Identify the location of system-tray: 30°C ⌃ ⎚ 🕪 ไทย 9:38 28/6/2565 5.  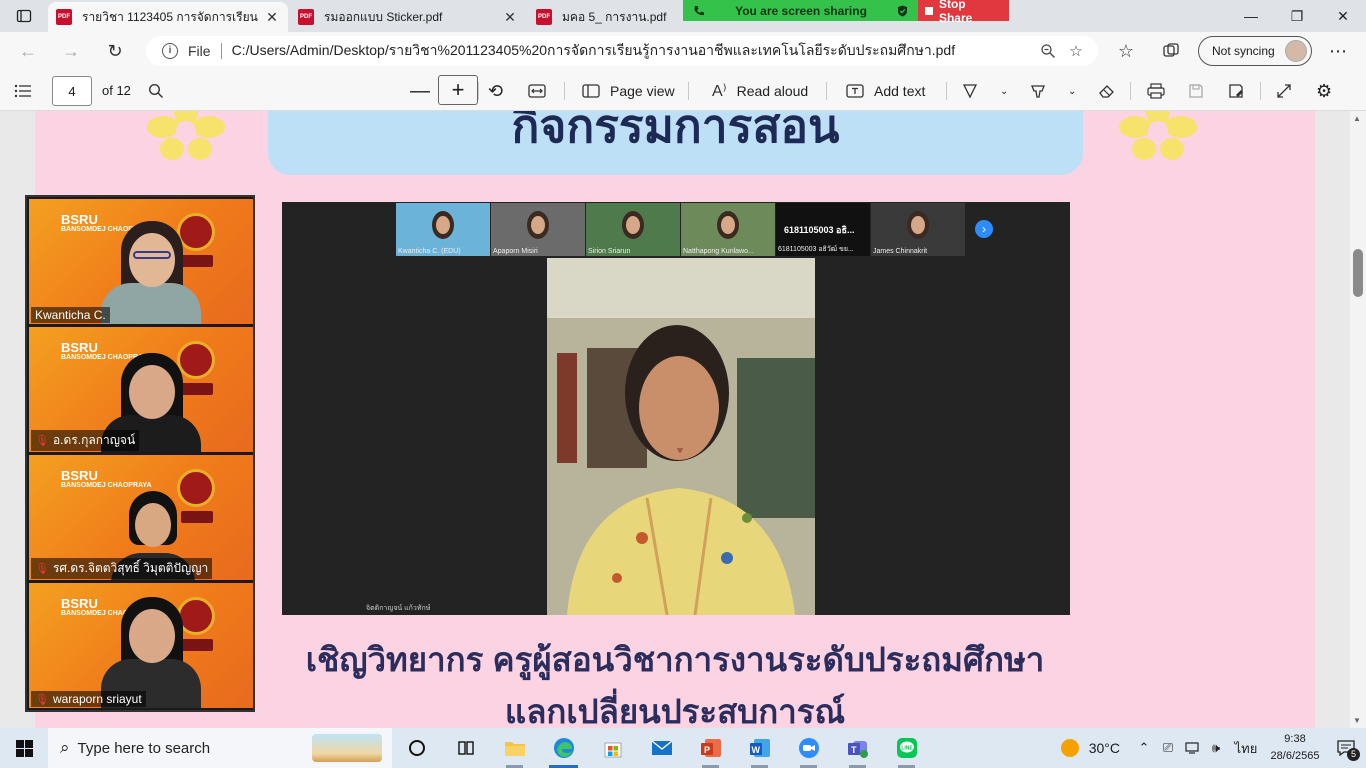
(1213, 748).